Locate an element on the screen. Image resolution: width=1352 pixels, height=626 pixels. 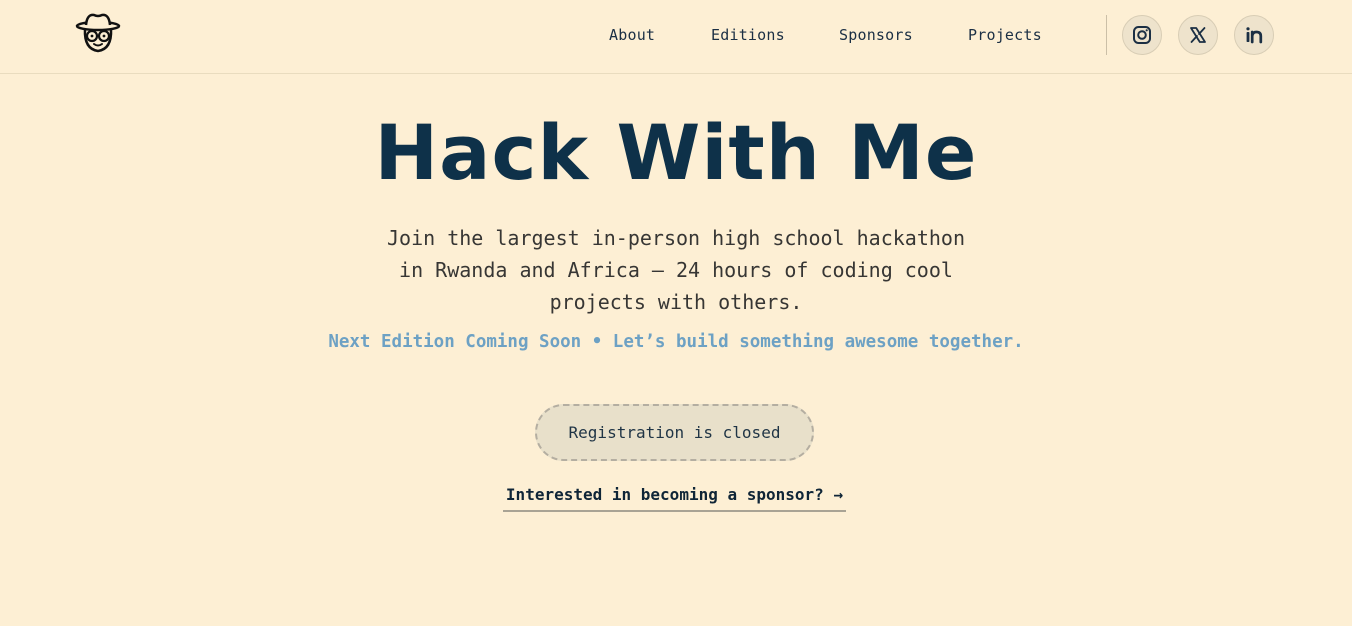
linkedin-button is located at coordinates (1254, 35).